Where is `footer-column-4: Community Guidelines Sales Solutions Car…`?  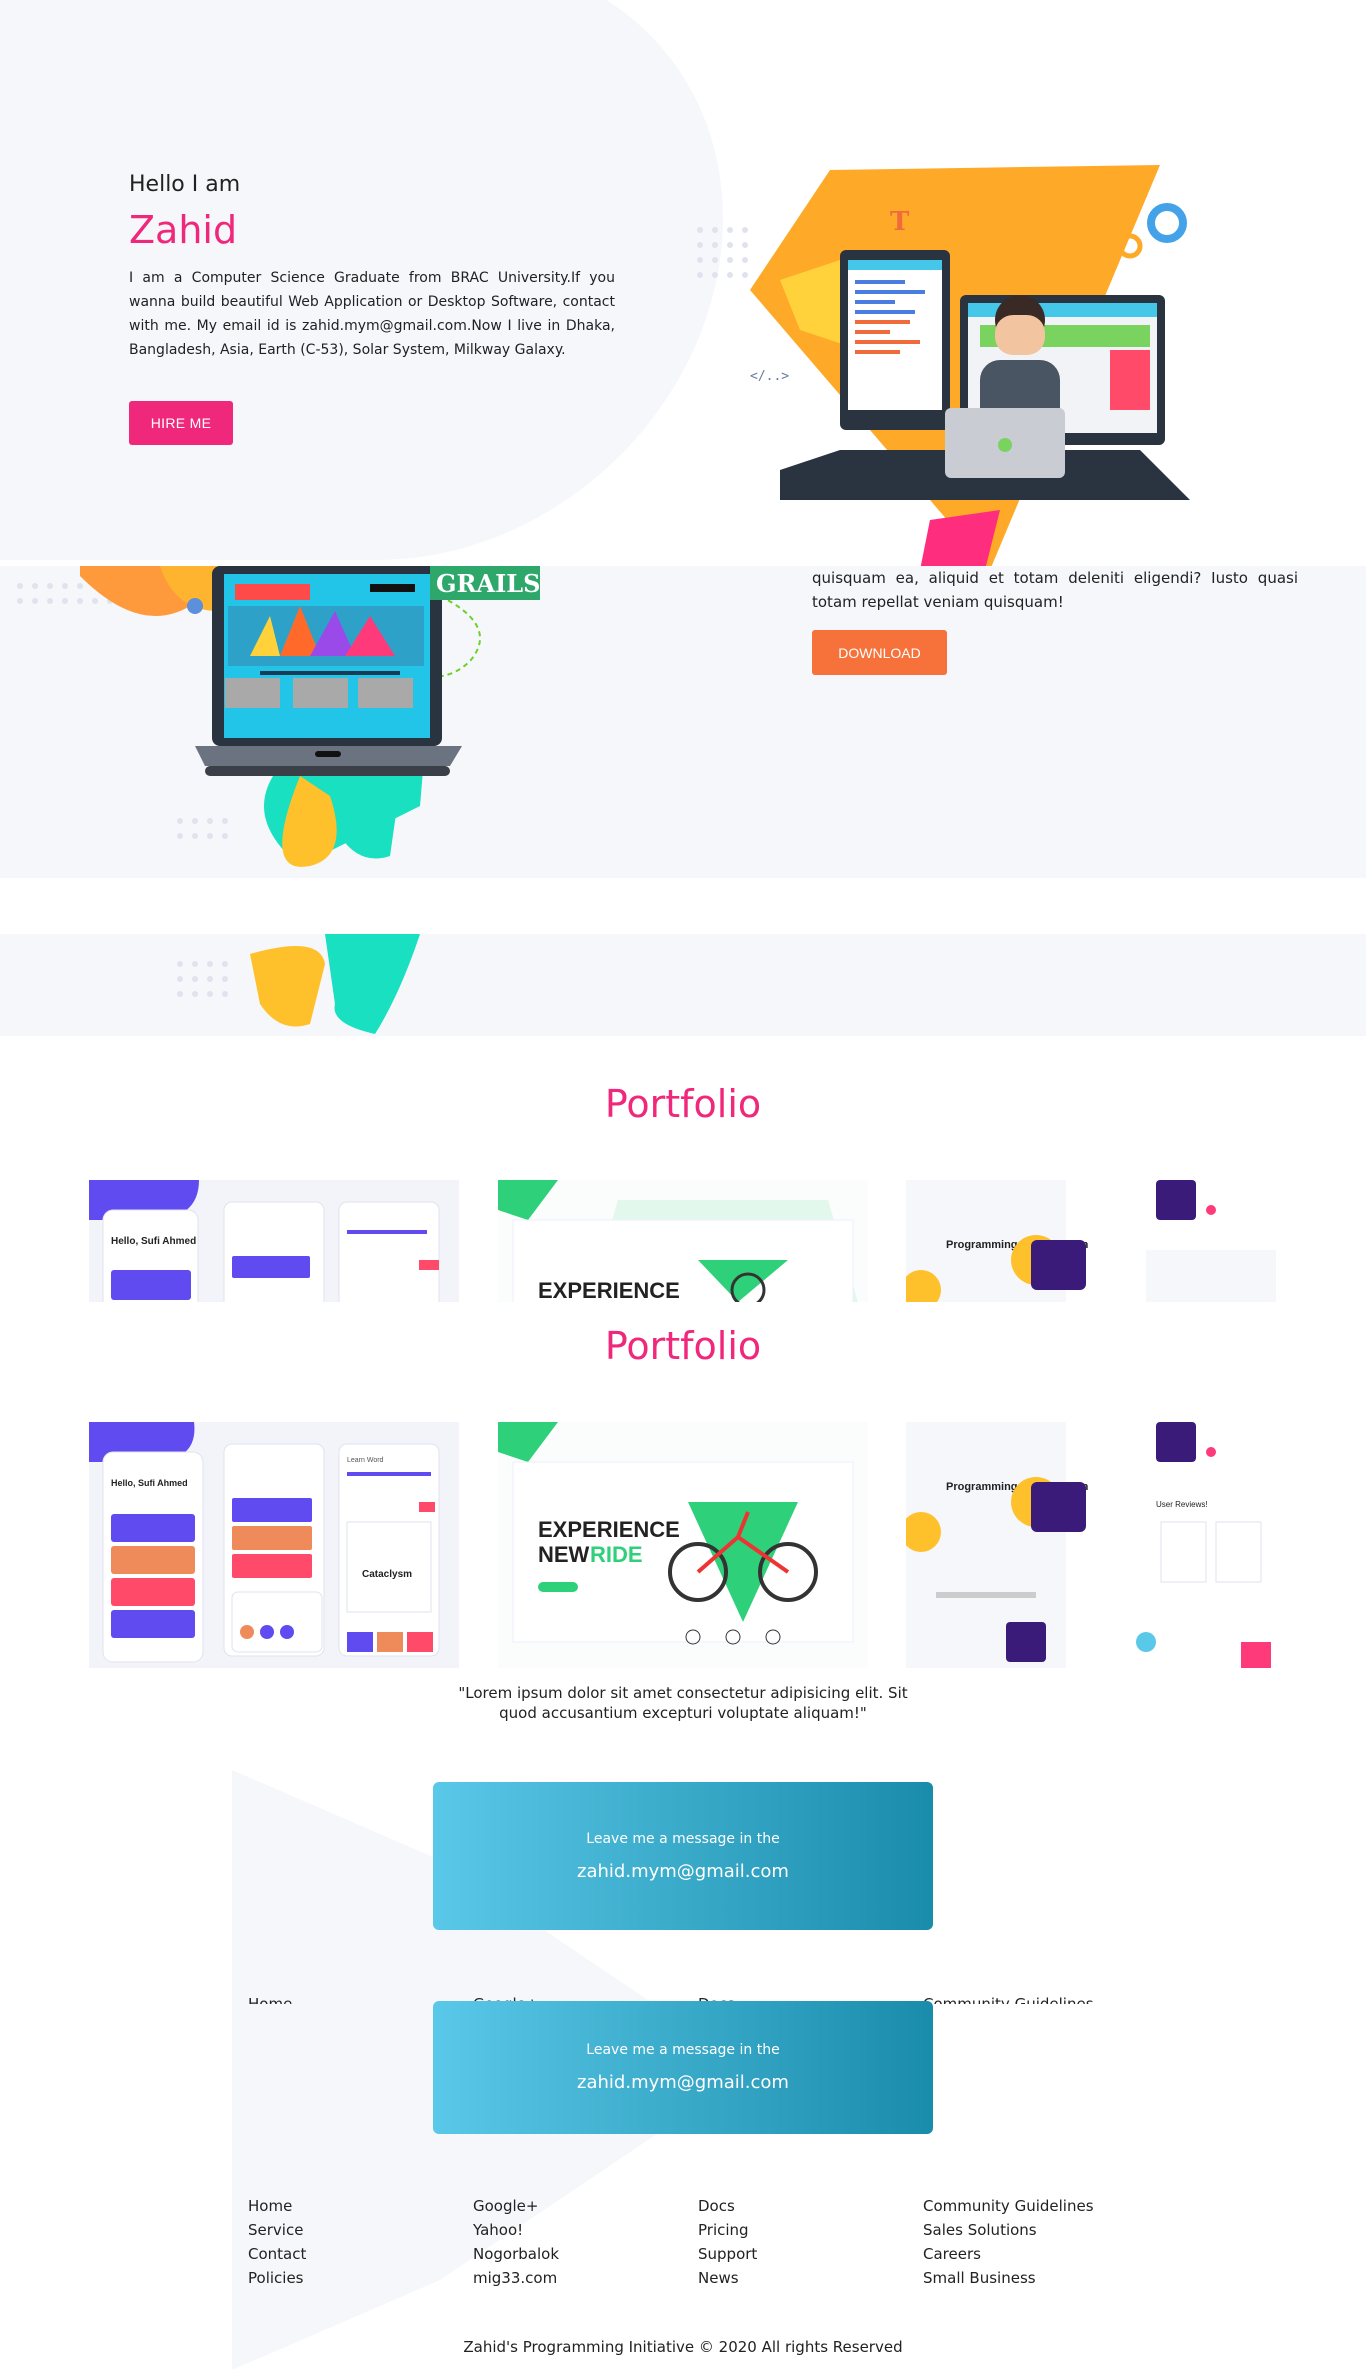
footer-column-4: Community Guidelines Sales Solutions Car… is located at coordinates (1008, 2242).